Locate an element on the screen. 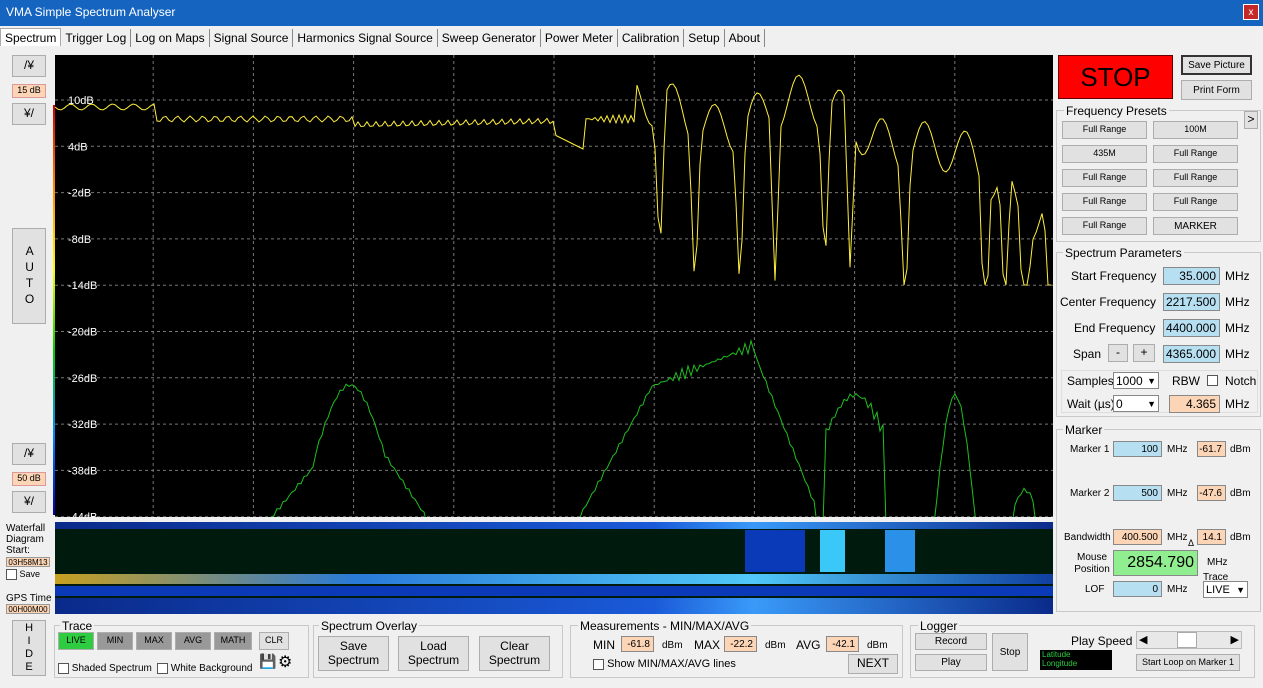  center-frequency-field: 2217.500 is located at coordinates (1191, 302).